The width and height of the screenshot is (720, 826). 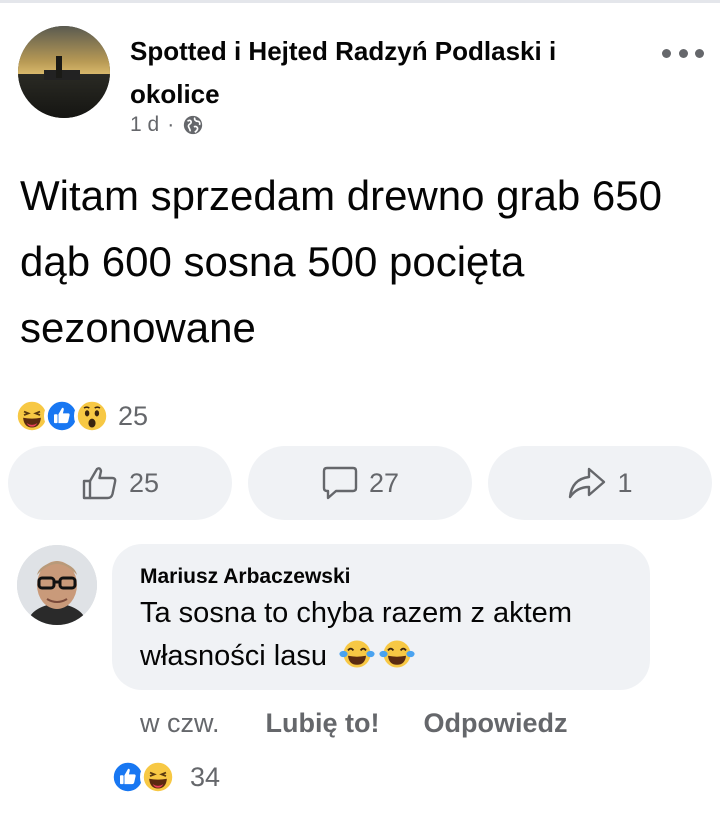 What do you see at coordinates (205, 776) in the screenshot?
I see `comment-reaction-count: 34` at bounding box center [205, 776].